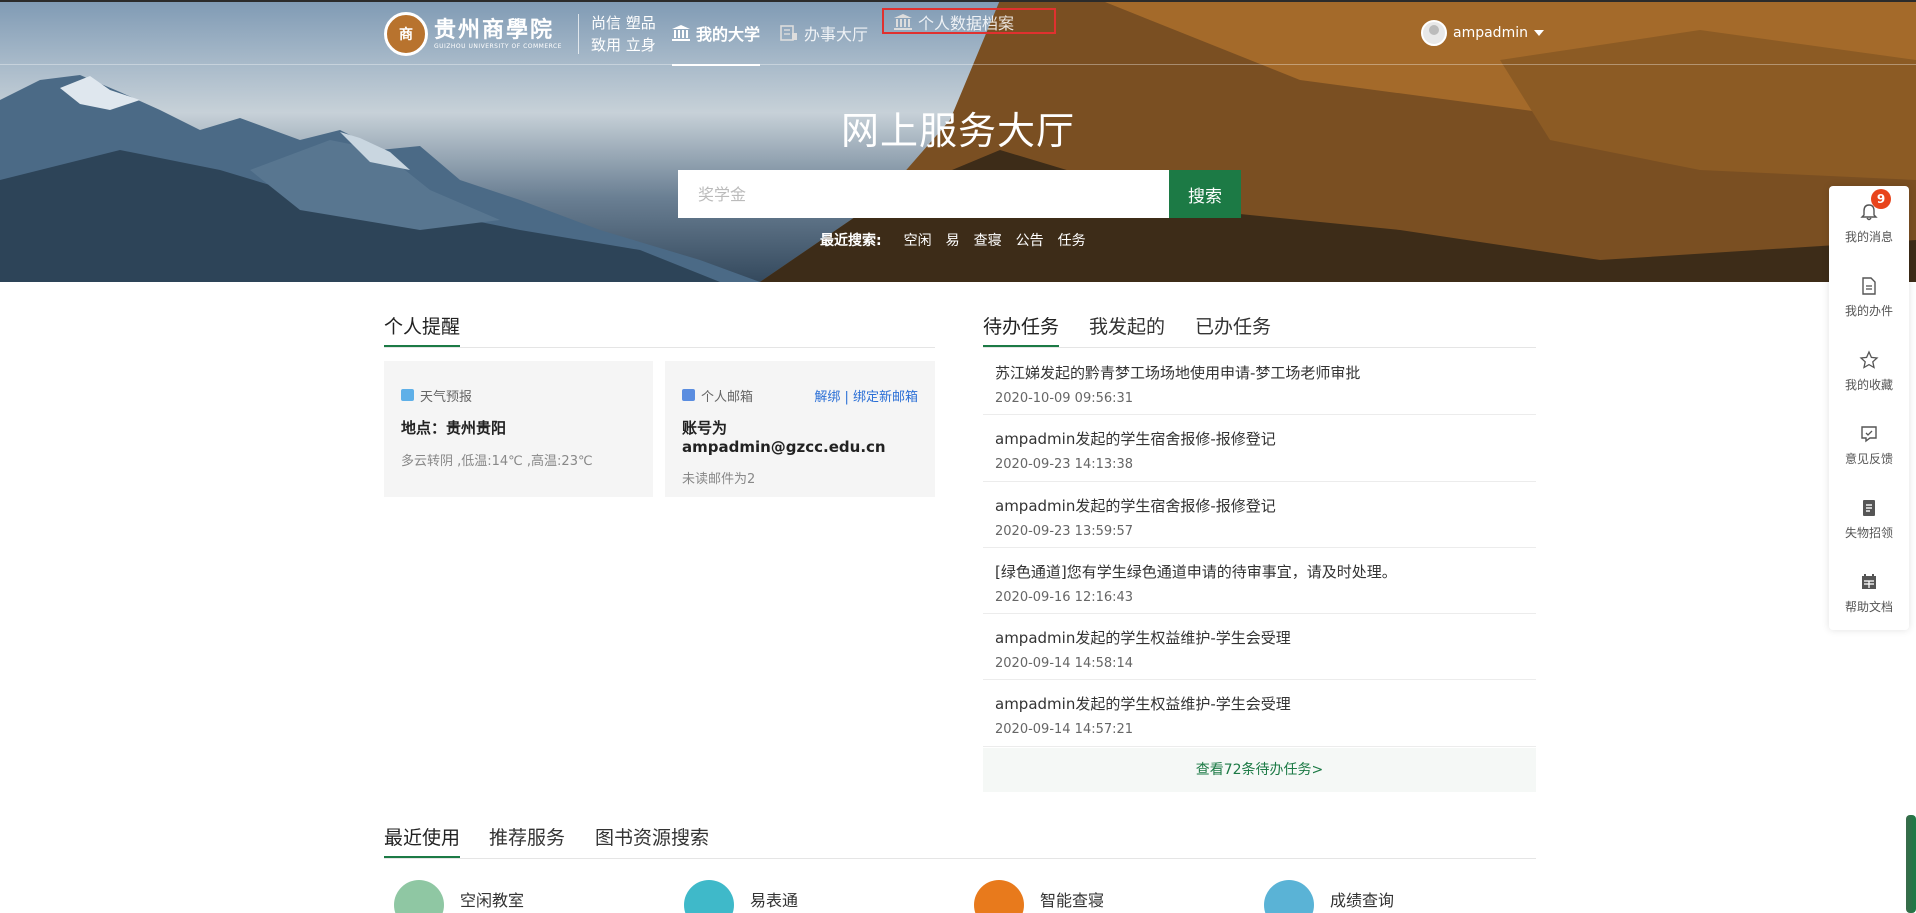 This screenshot has height=913, width=1916. I want to click on tab-pending-tasks: 待办任务, so click(1021, 330).